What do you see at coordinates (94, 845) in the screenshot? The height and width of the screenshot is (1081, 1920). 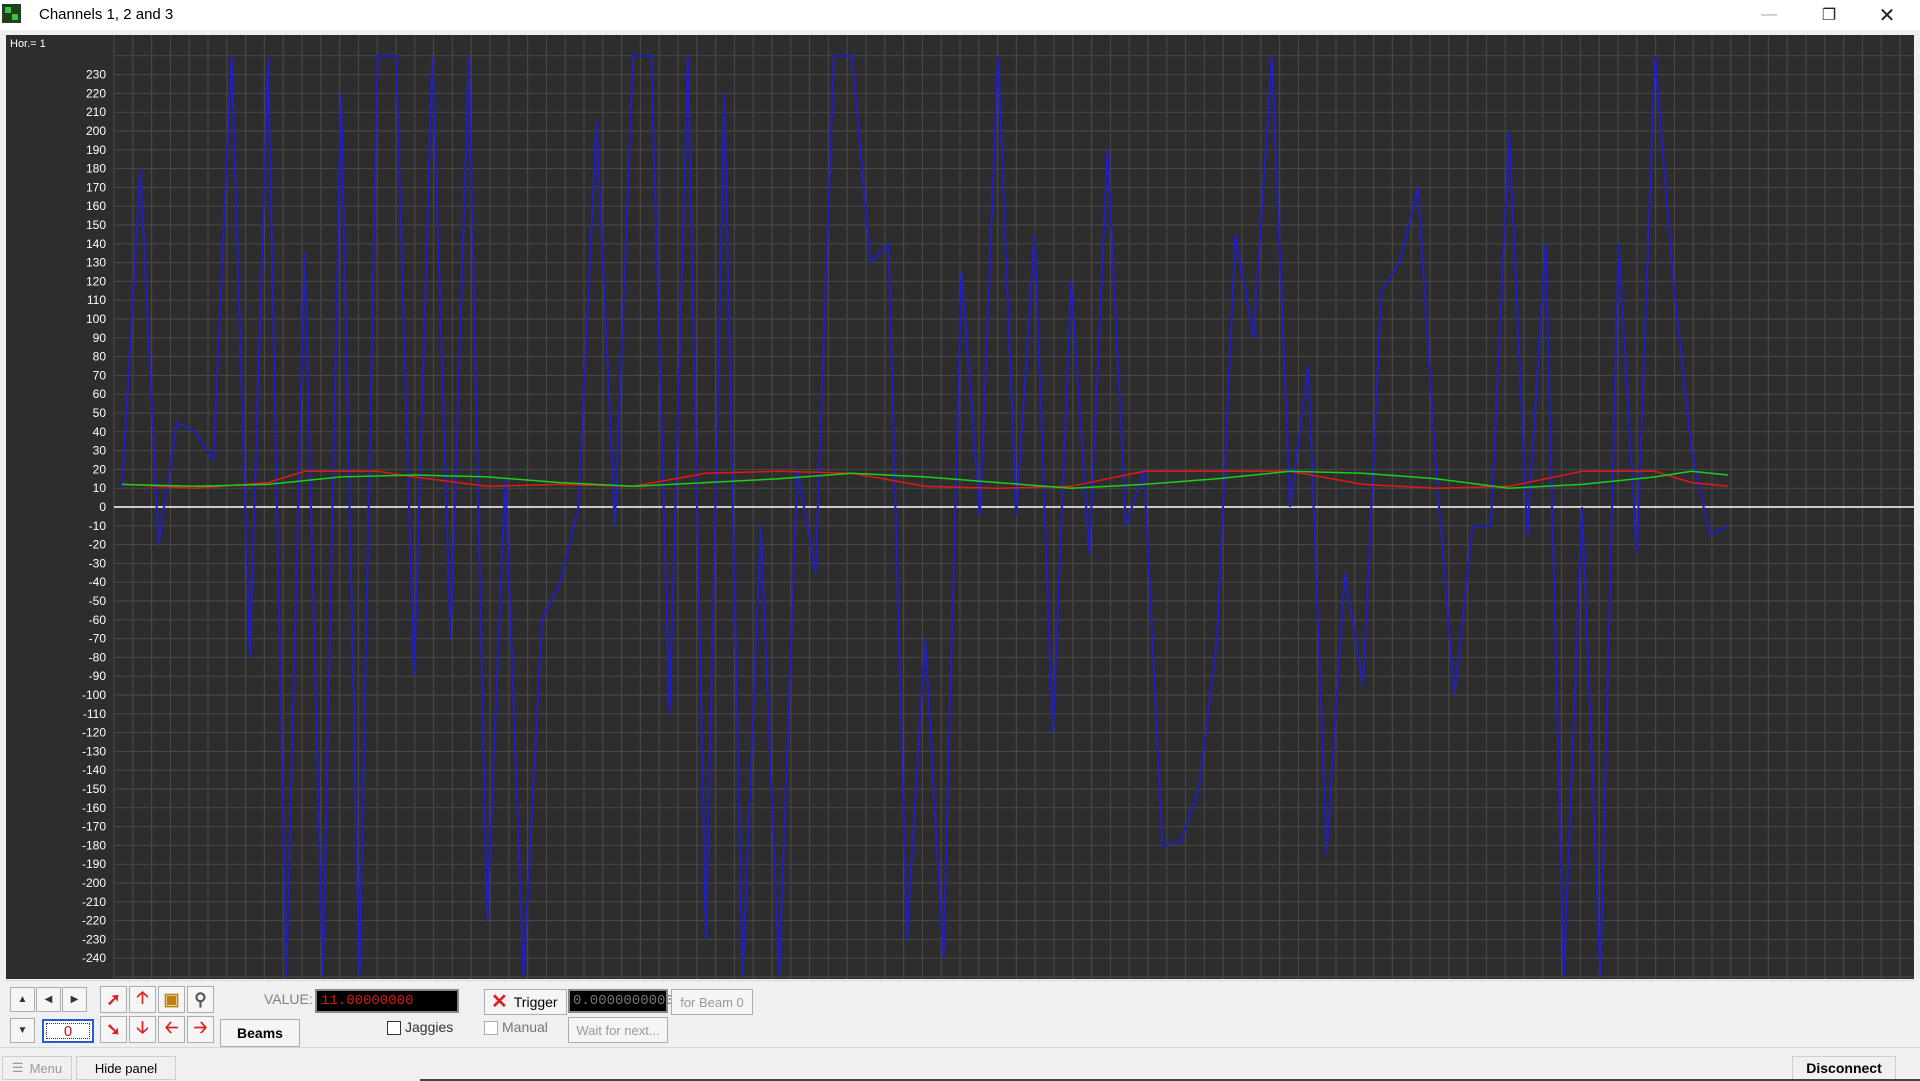 I see `y-tick-label: -180` at bounding box center [94, 845].